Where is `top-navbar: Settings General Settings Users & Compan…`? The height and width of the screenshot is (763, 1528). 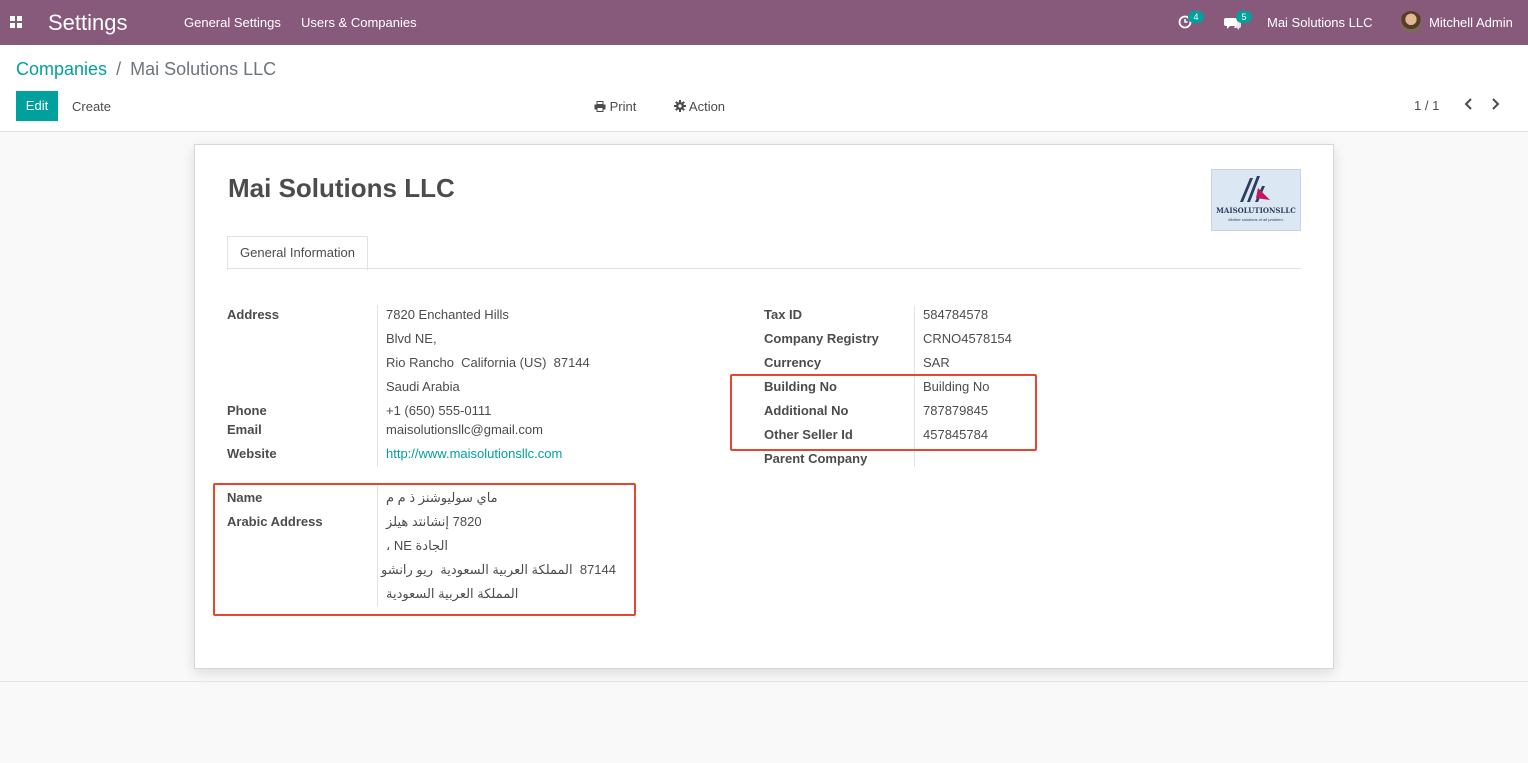 top-navbar: Settings General Settings Users & Compan… is located at coordinates (764, 22).